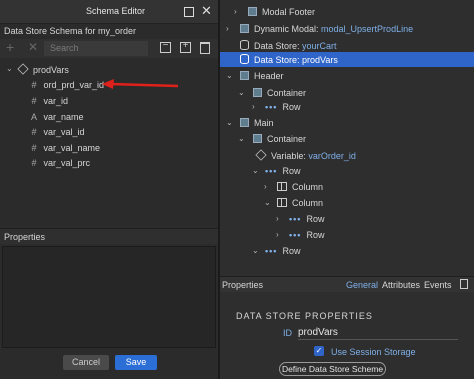 The width and height of the screenshot is (474, 379). Describe the element at coordinates (347, 76) in the screenshot. I see `tree-row: ⌄ Header` at that location.